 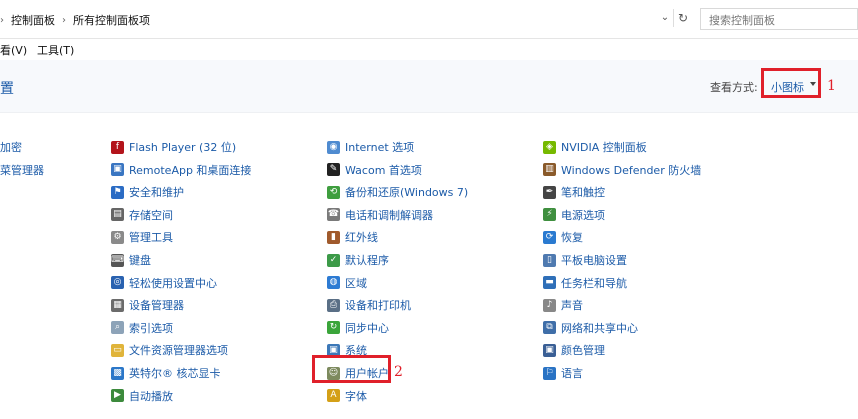 I want to click on page-title: 置, so click(x=7, y=89).